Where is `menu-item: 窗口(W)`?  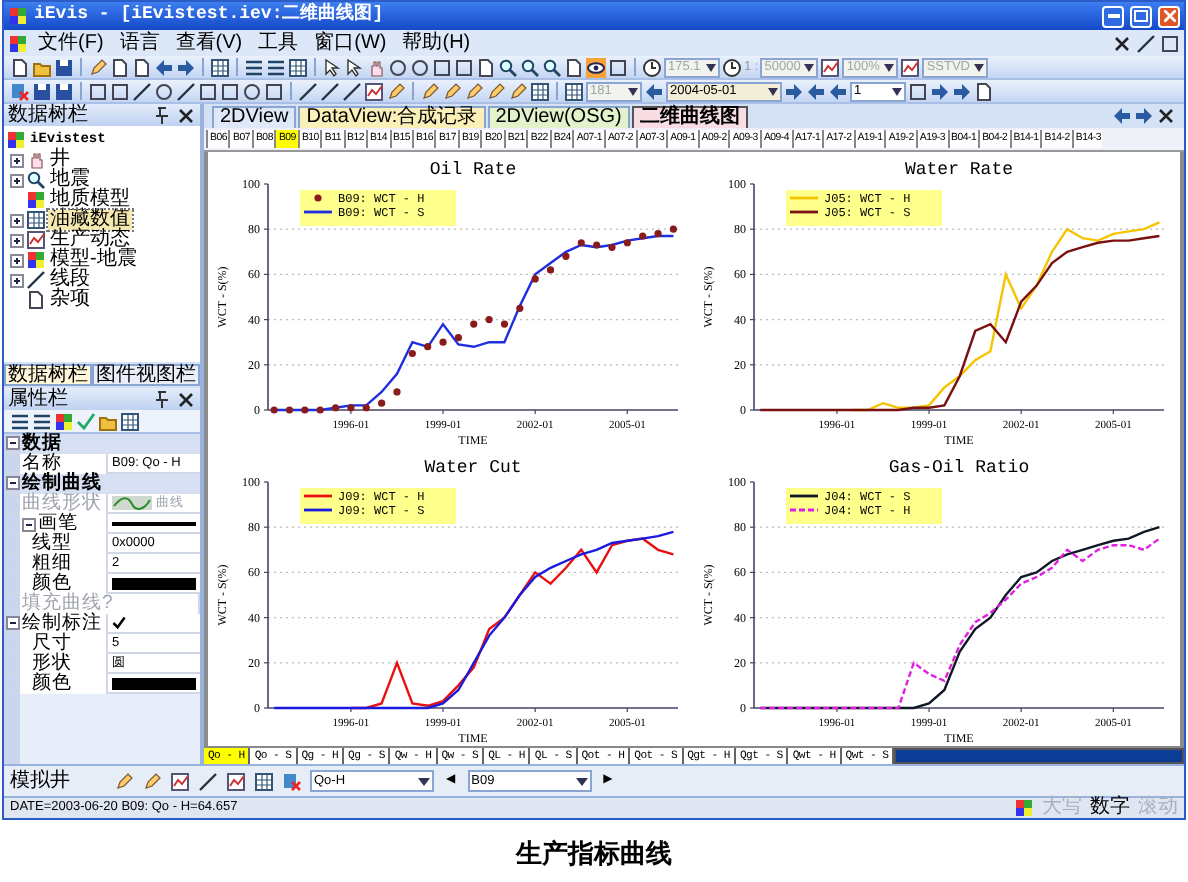
menu-item: 窗口(W) is located at coordinates (350, 43).